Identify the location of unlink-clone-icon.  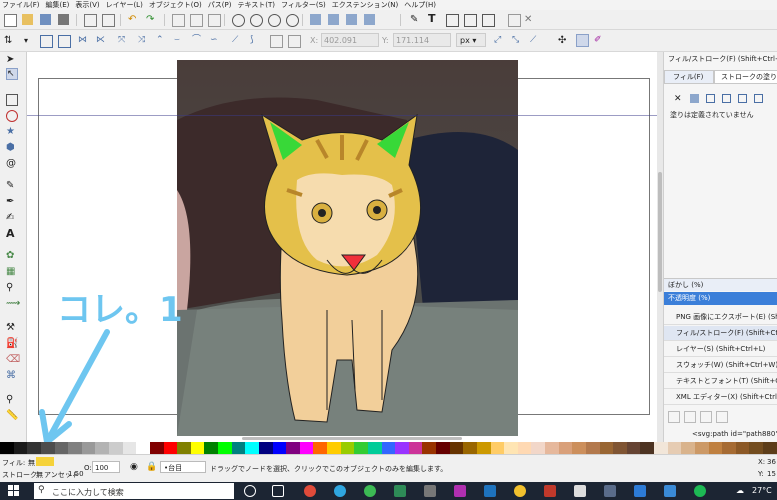
(214, 20).